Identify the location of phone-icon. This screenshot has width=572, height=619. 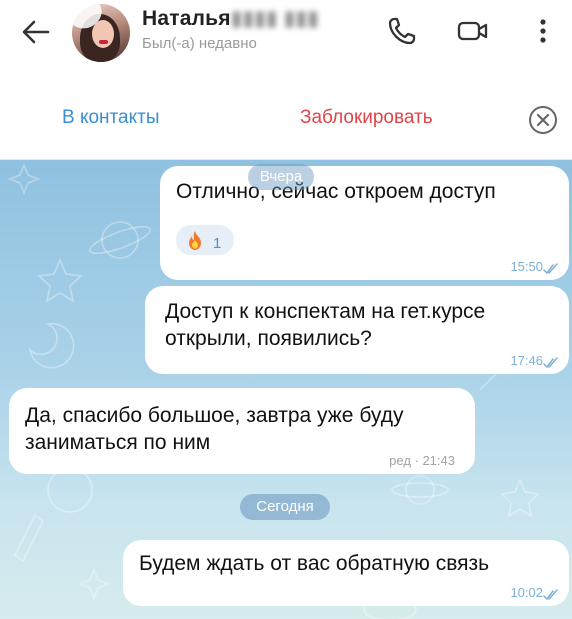
(402, 31).